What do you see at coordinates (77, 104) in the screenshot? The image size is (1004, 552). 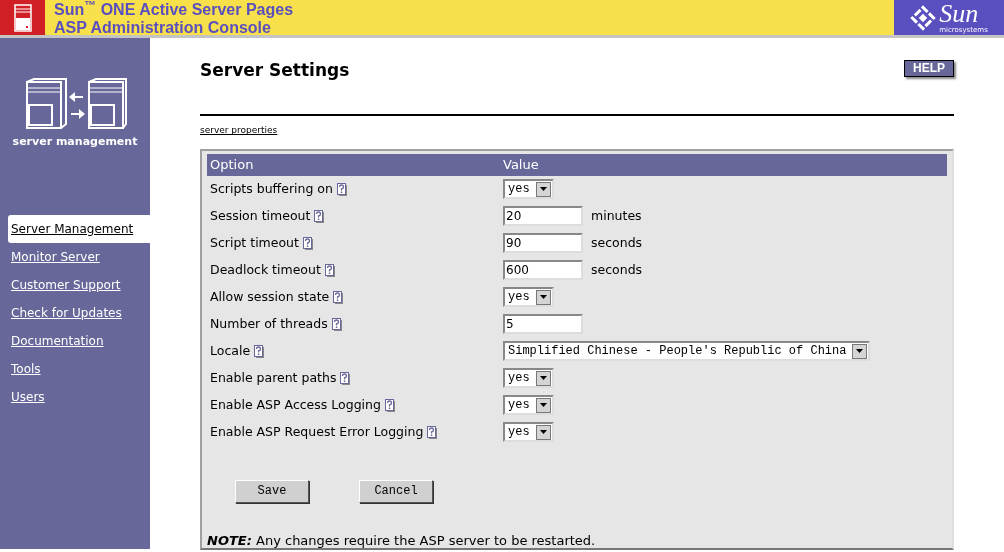 I see `server-transfer-icon` at bounding box center [77, 104].